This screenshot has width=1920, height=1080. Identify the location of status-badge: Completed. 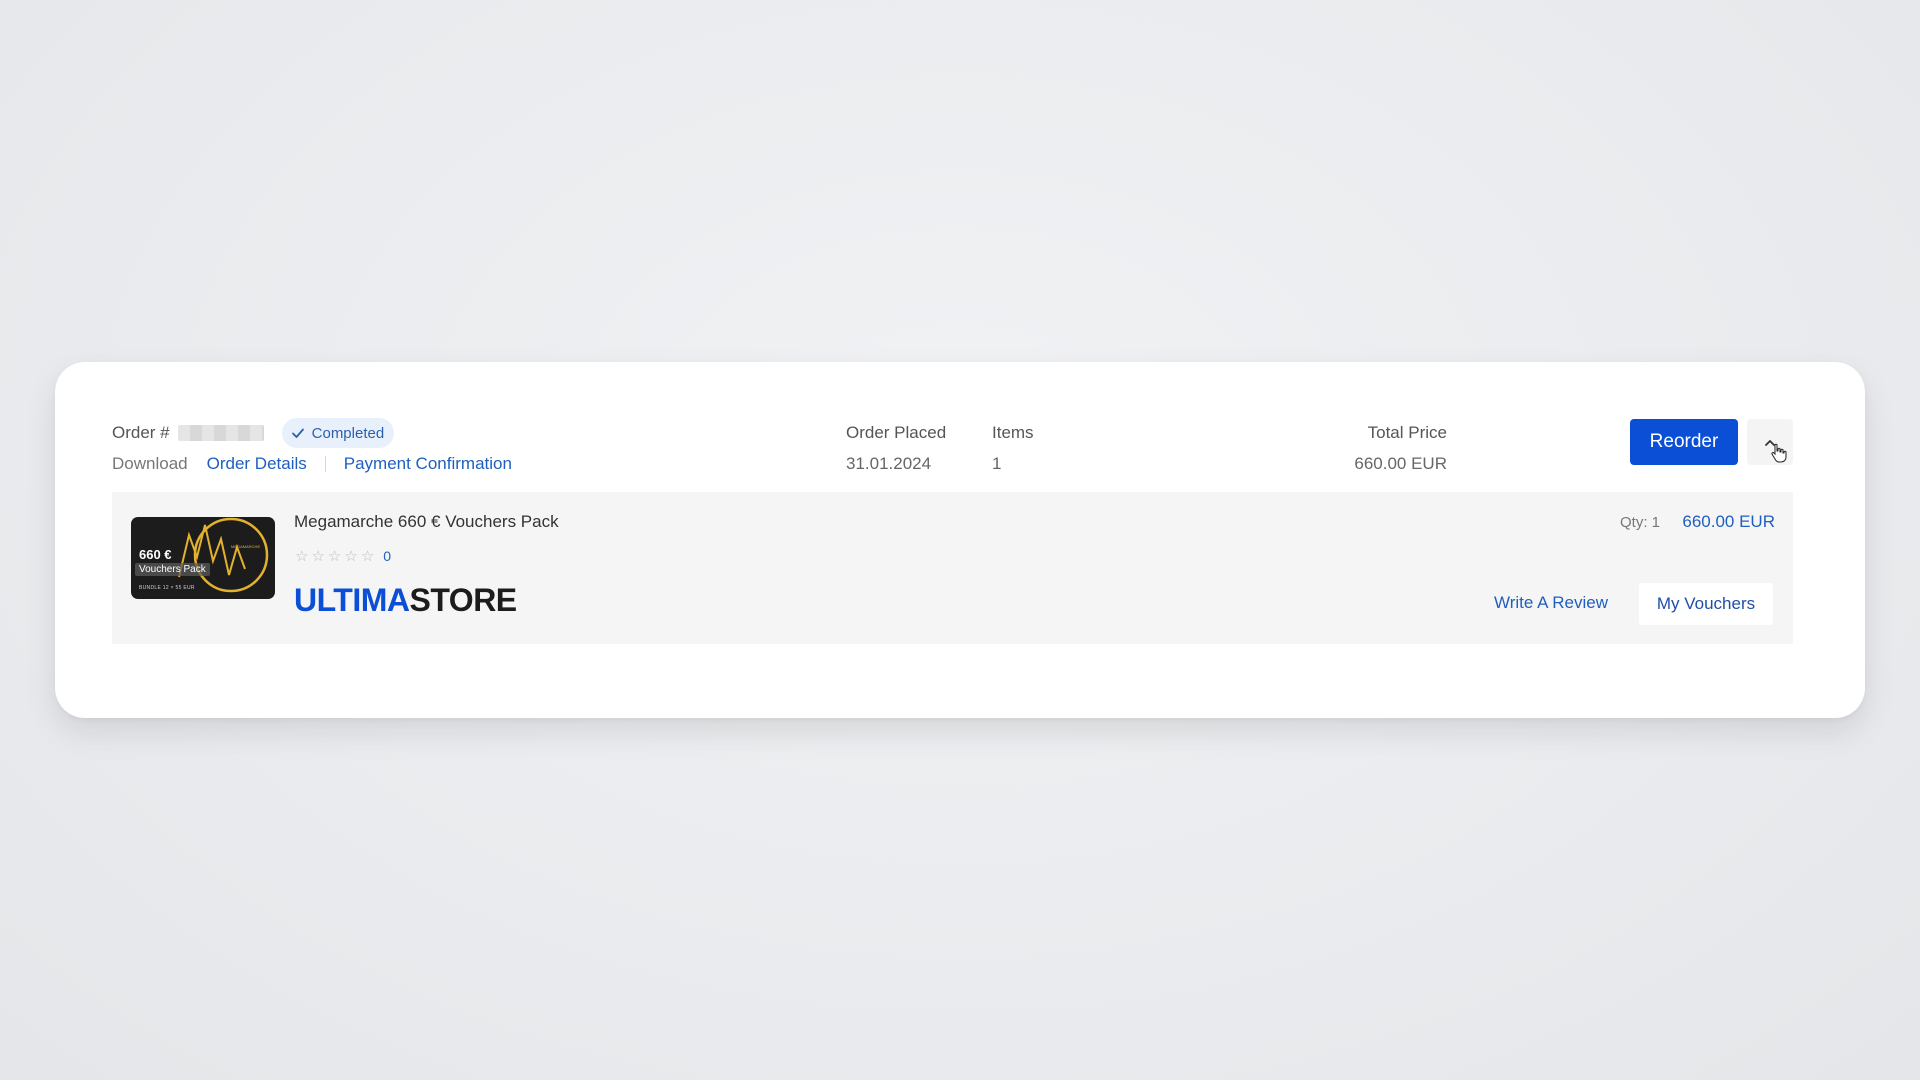
(338, 433).